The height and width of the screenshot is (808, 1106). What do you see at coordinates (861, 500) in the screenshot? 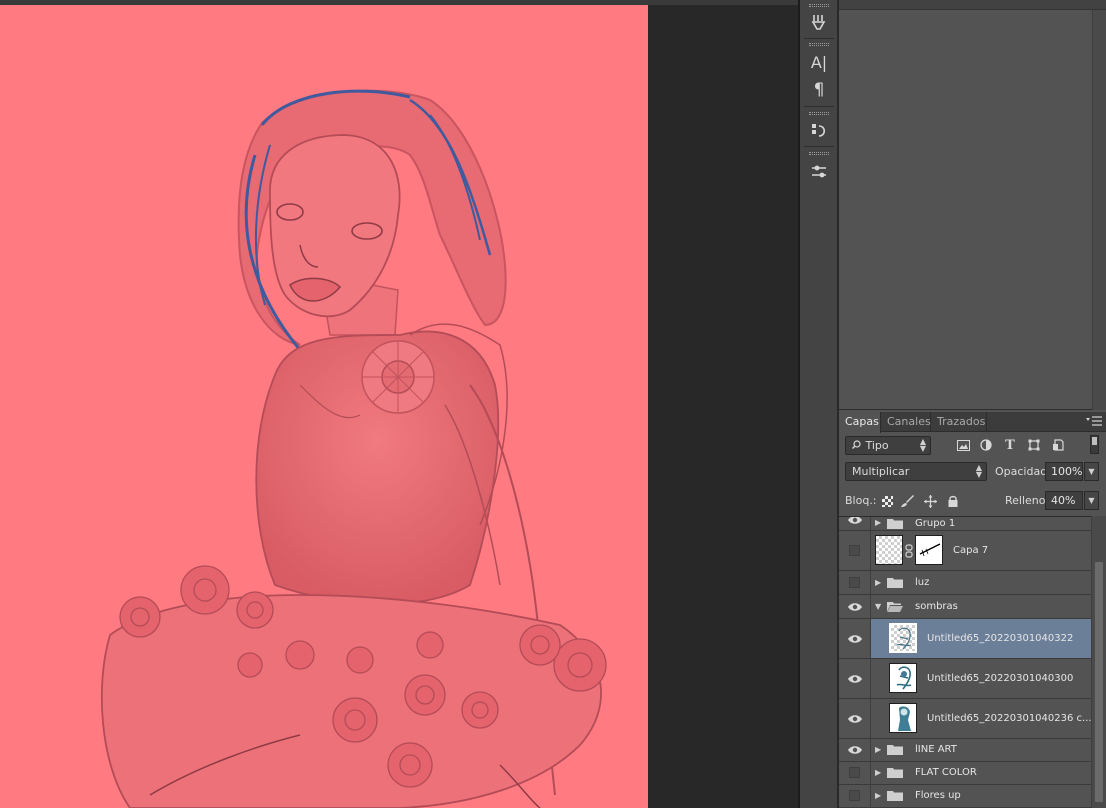
I see `lock-label: Bloq.:` at bounding box center [861, 500].